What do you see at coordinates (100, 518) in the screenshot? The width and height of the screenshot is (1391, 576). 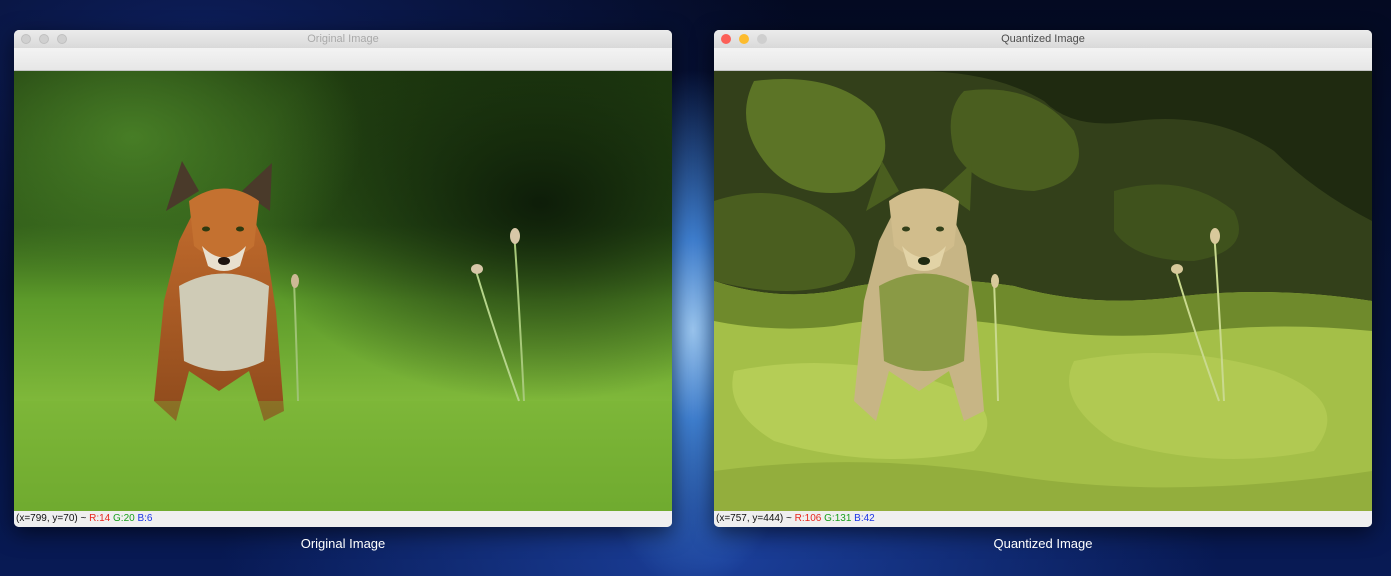 I see `red-value: R:14` at bounding box center [100, 518].